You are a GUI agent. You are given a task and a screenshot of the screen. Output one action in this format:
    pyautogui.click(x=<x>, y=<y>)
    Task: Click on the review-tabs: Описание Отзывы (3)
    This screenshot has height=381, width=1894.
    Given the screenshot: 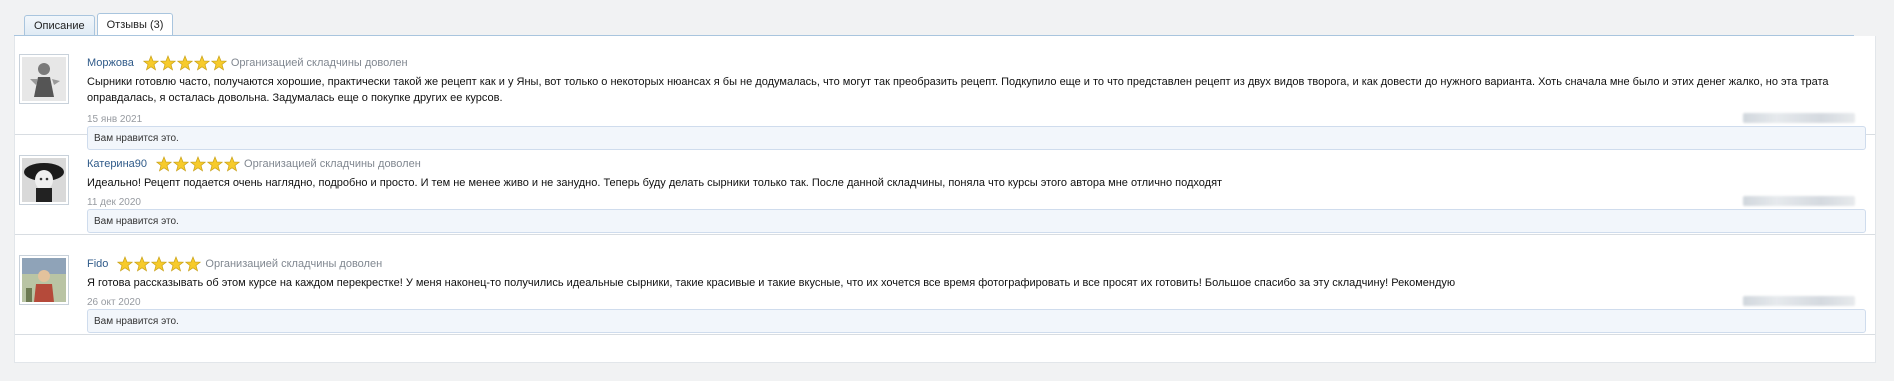 What is the action you would take?
    pyautogui.click(x=99, y=24)
    